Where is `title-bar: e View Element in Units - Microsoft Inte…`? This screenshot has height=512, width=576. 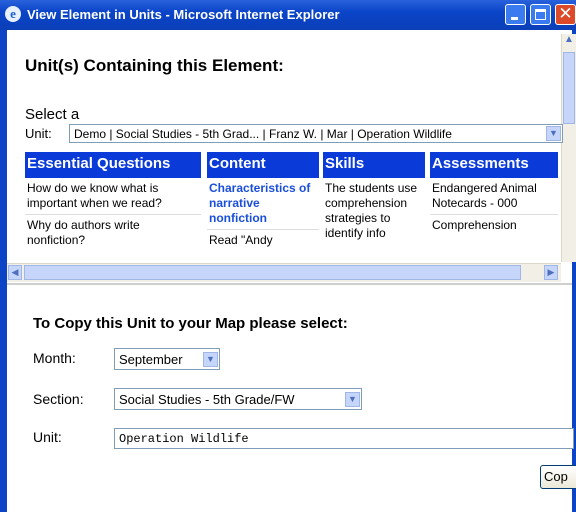 title-bar: e View Element in Units - Microsoft Inte… is located at coordinates (288, 15).